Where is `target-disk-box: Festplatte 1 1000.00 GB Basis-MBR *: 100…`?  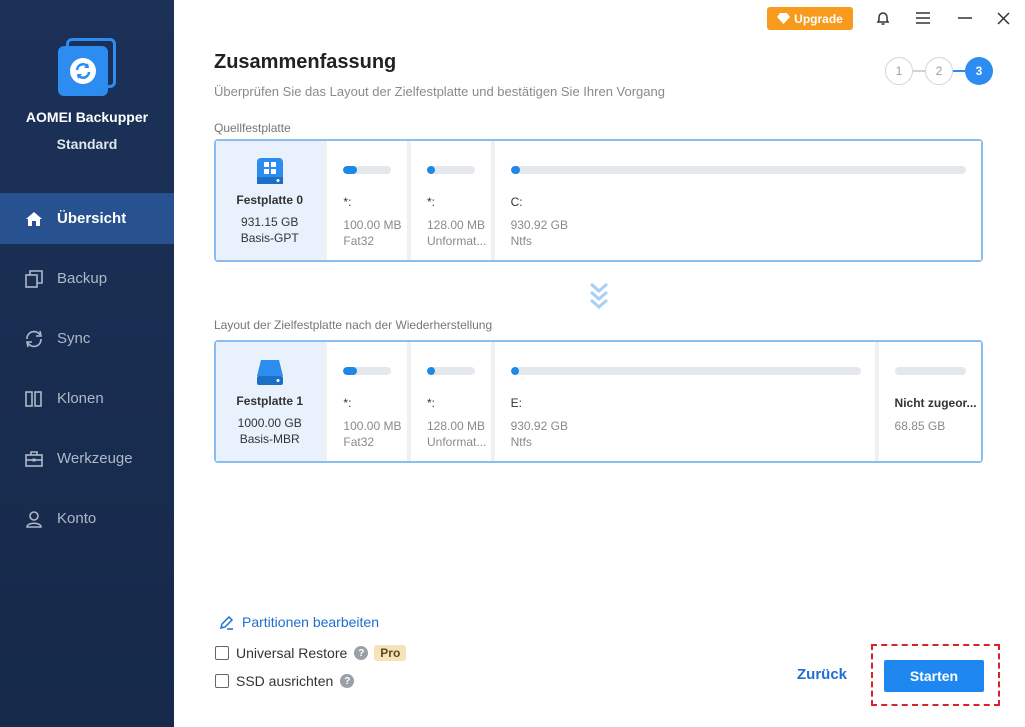 target-disk-box: Festplatte 1 1000.00 GB Basis-MBR *: 100… is located at coordinates (598, 401).